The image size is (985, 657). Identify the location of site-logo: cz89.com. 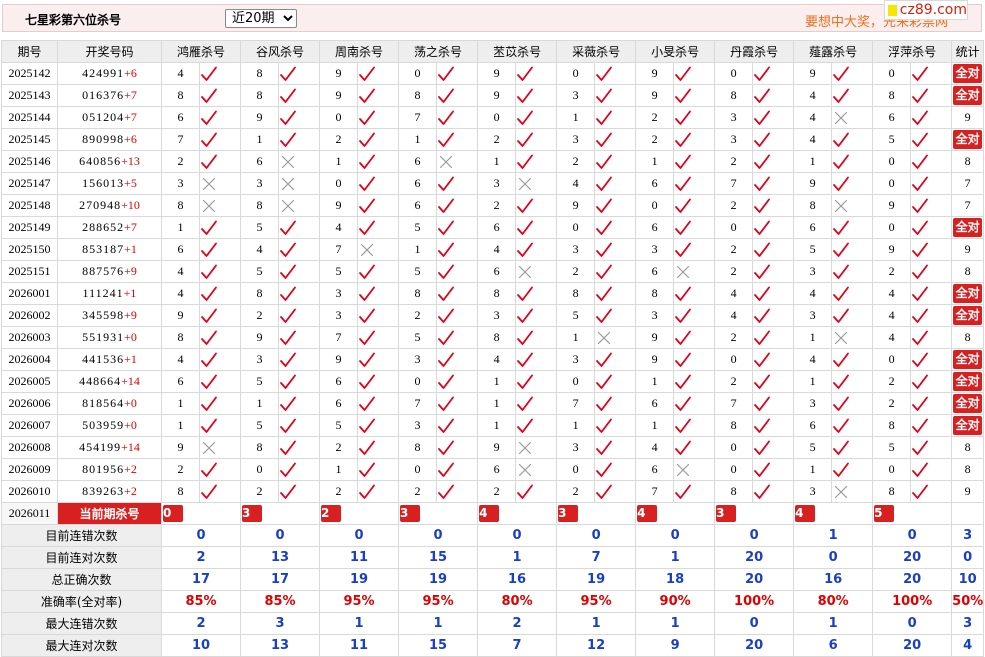
(926, 10).